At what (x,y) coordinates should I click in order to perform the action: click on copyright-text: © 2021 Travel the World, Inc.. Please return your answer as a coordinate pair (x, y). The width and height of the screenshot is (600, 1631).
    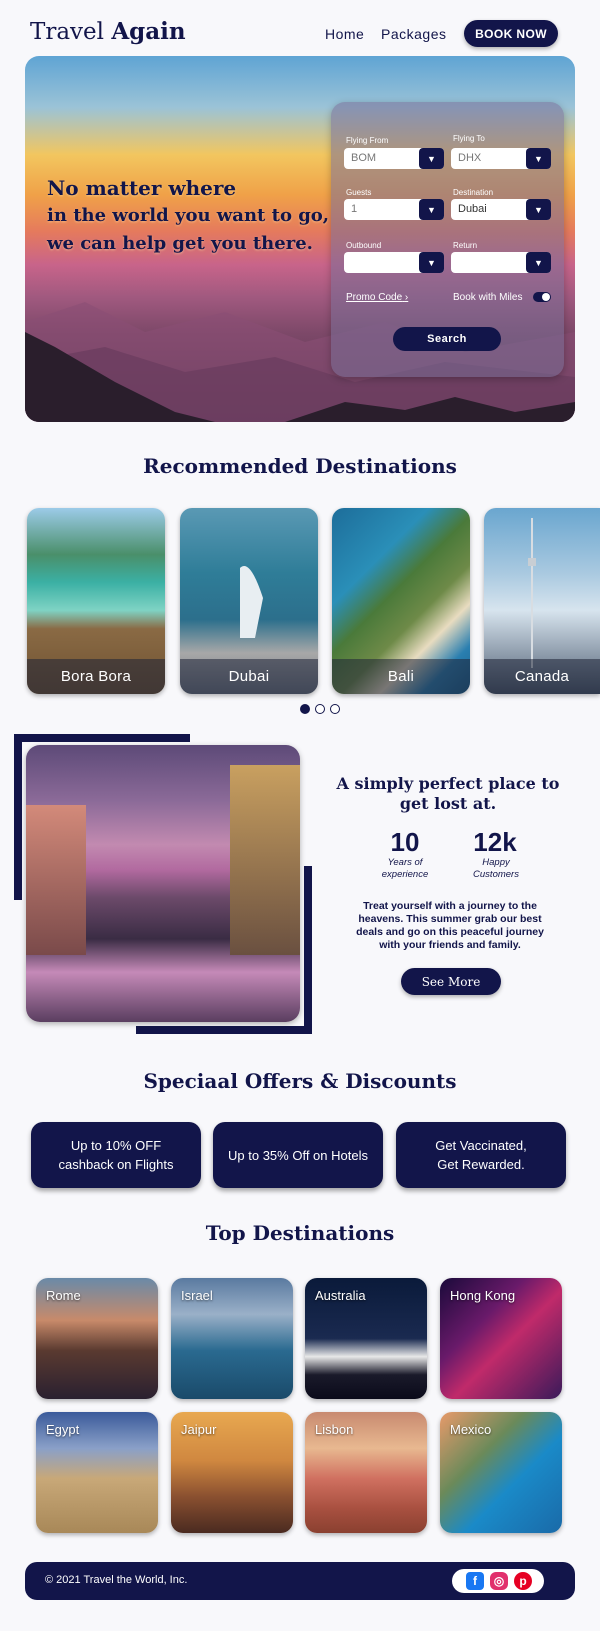
    Looking at the image, I should click on (116, 1580).